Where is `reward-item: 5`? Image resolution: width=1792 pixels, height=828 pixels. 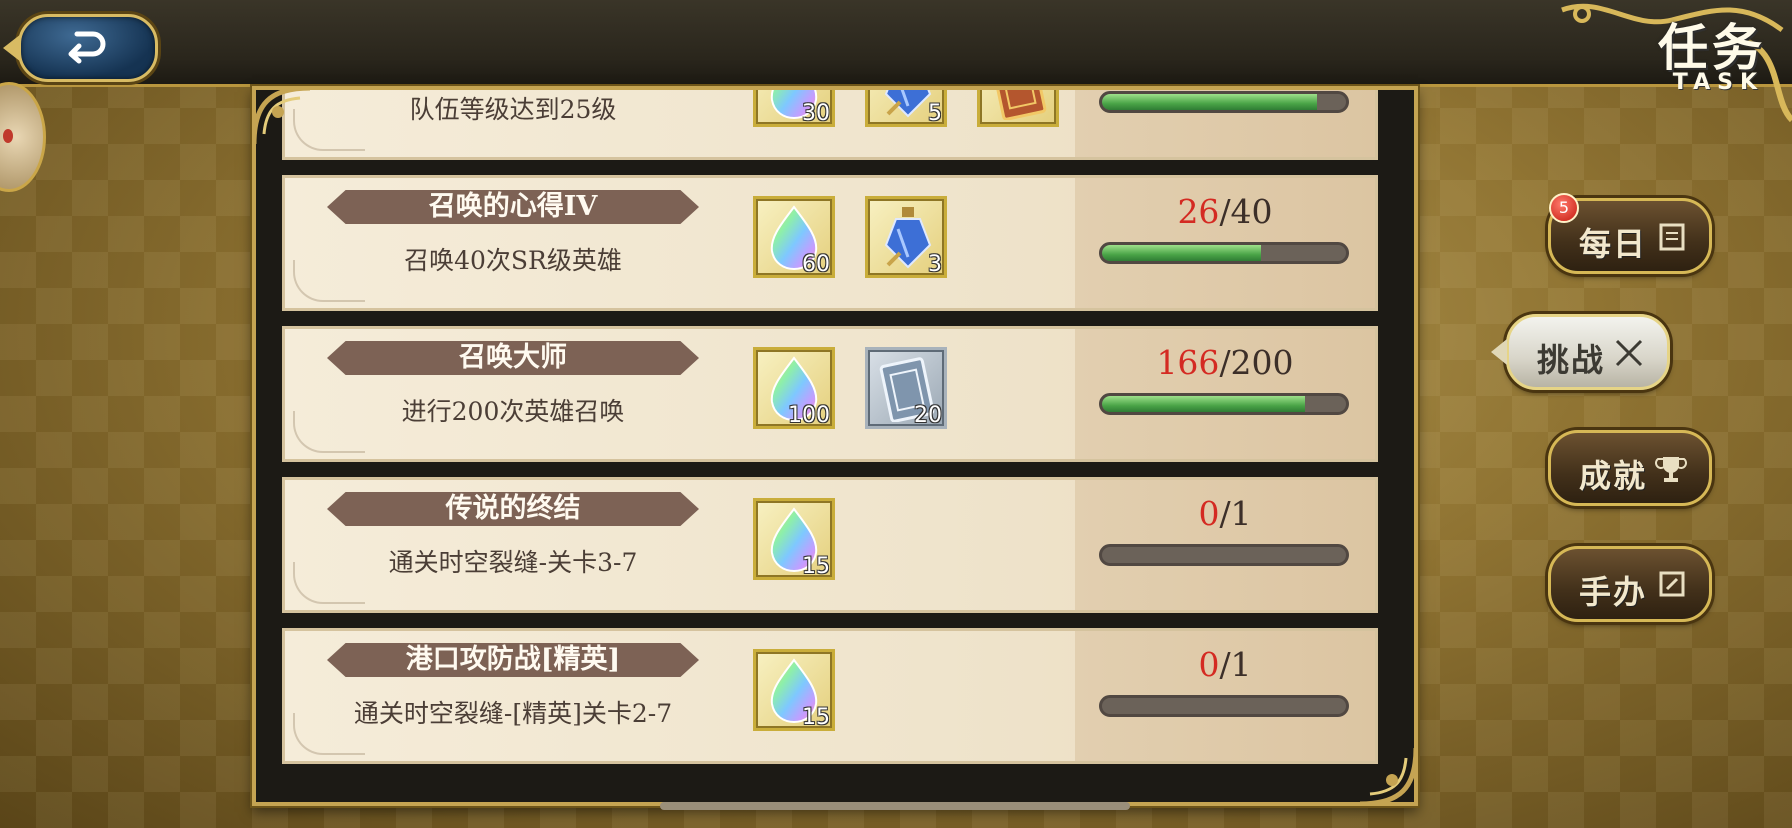
reward-item: 5 is located at coordinates (906, 108).